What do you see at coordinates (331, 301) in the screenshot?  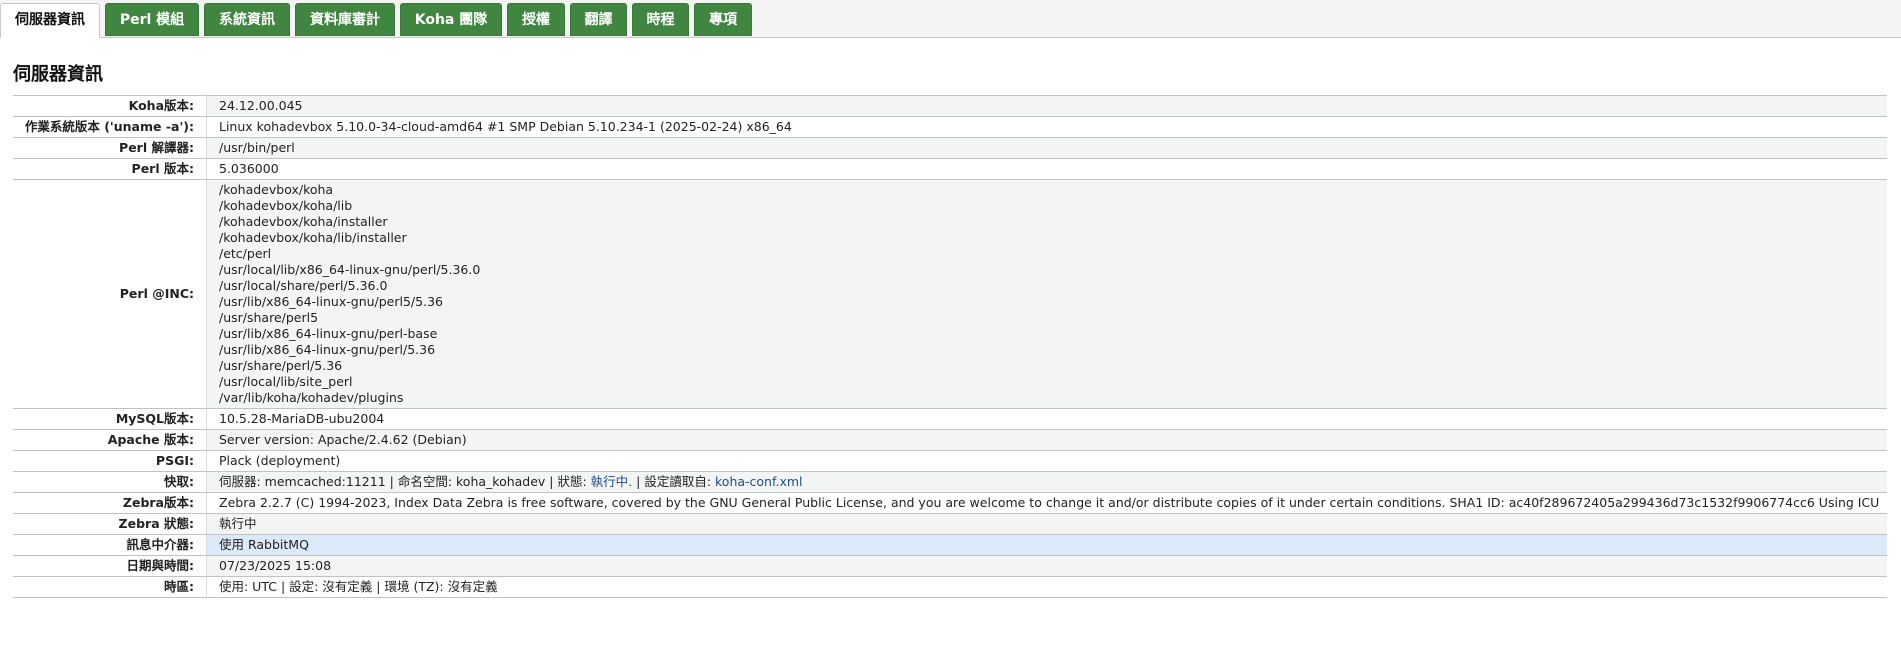 I see `inc-path: /usr/lib/x86_64-linux-gnu/perl5/5.36` at bounding box center [331, 301].